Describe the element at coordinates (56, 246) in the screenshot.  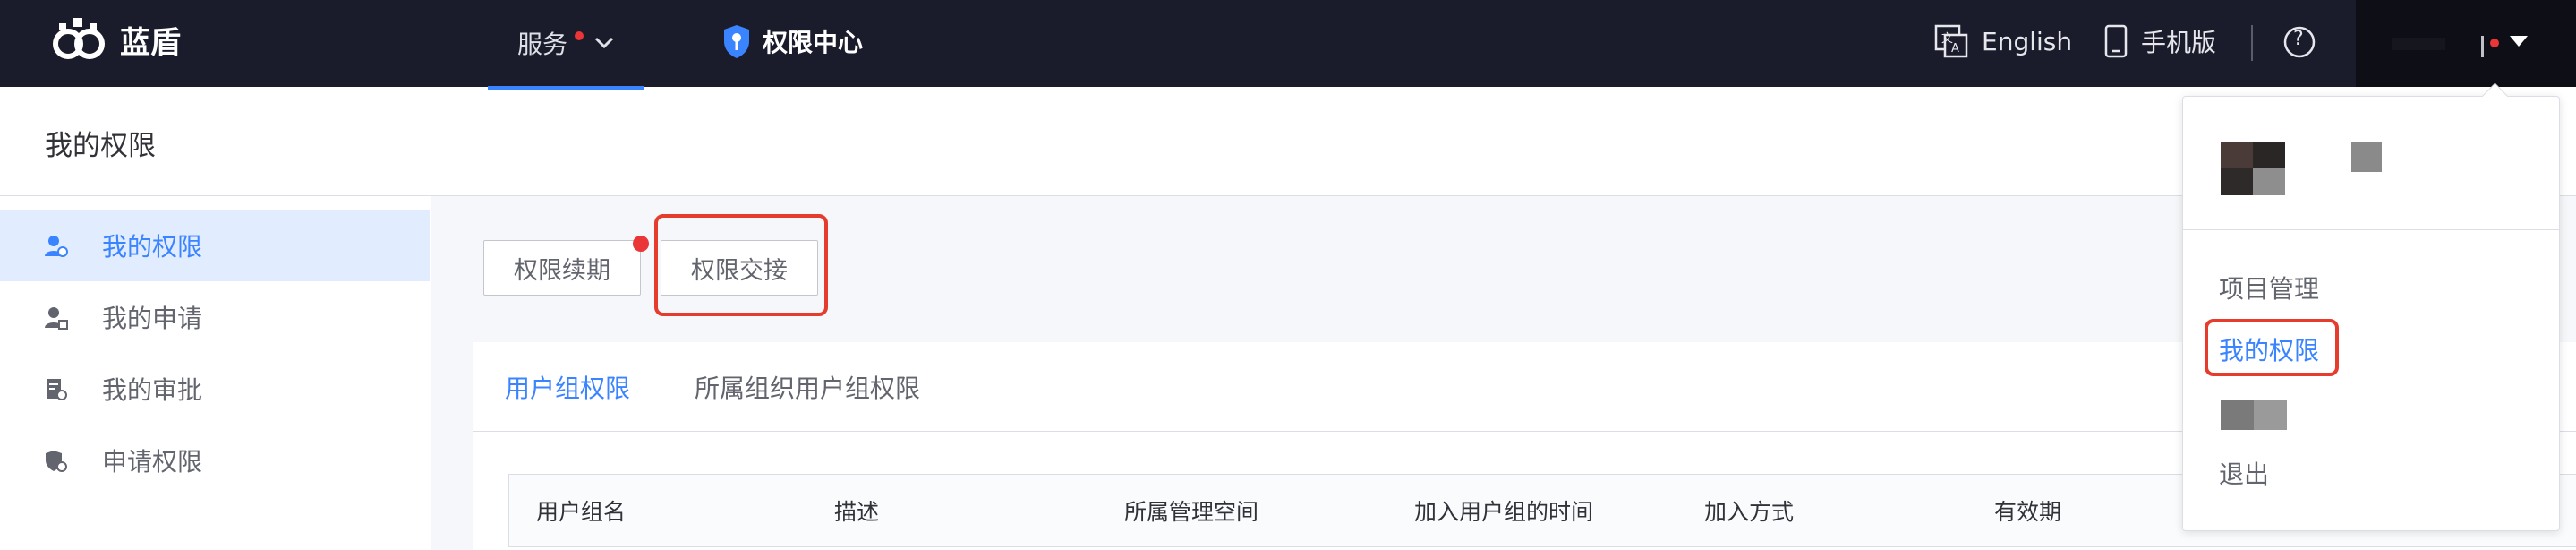
I see `user-permission-icon` at that location.